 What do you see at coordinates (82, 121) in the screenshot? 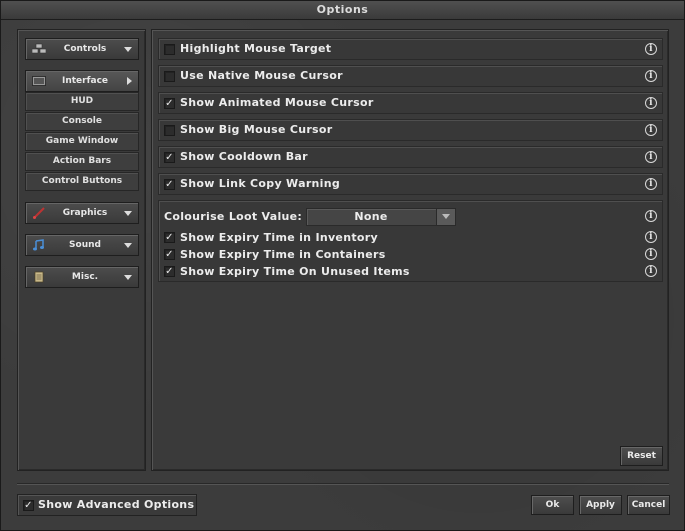
I see `sidebar-subitem-console: Console` at bounding box center [82, 121].